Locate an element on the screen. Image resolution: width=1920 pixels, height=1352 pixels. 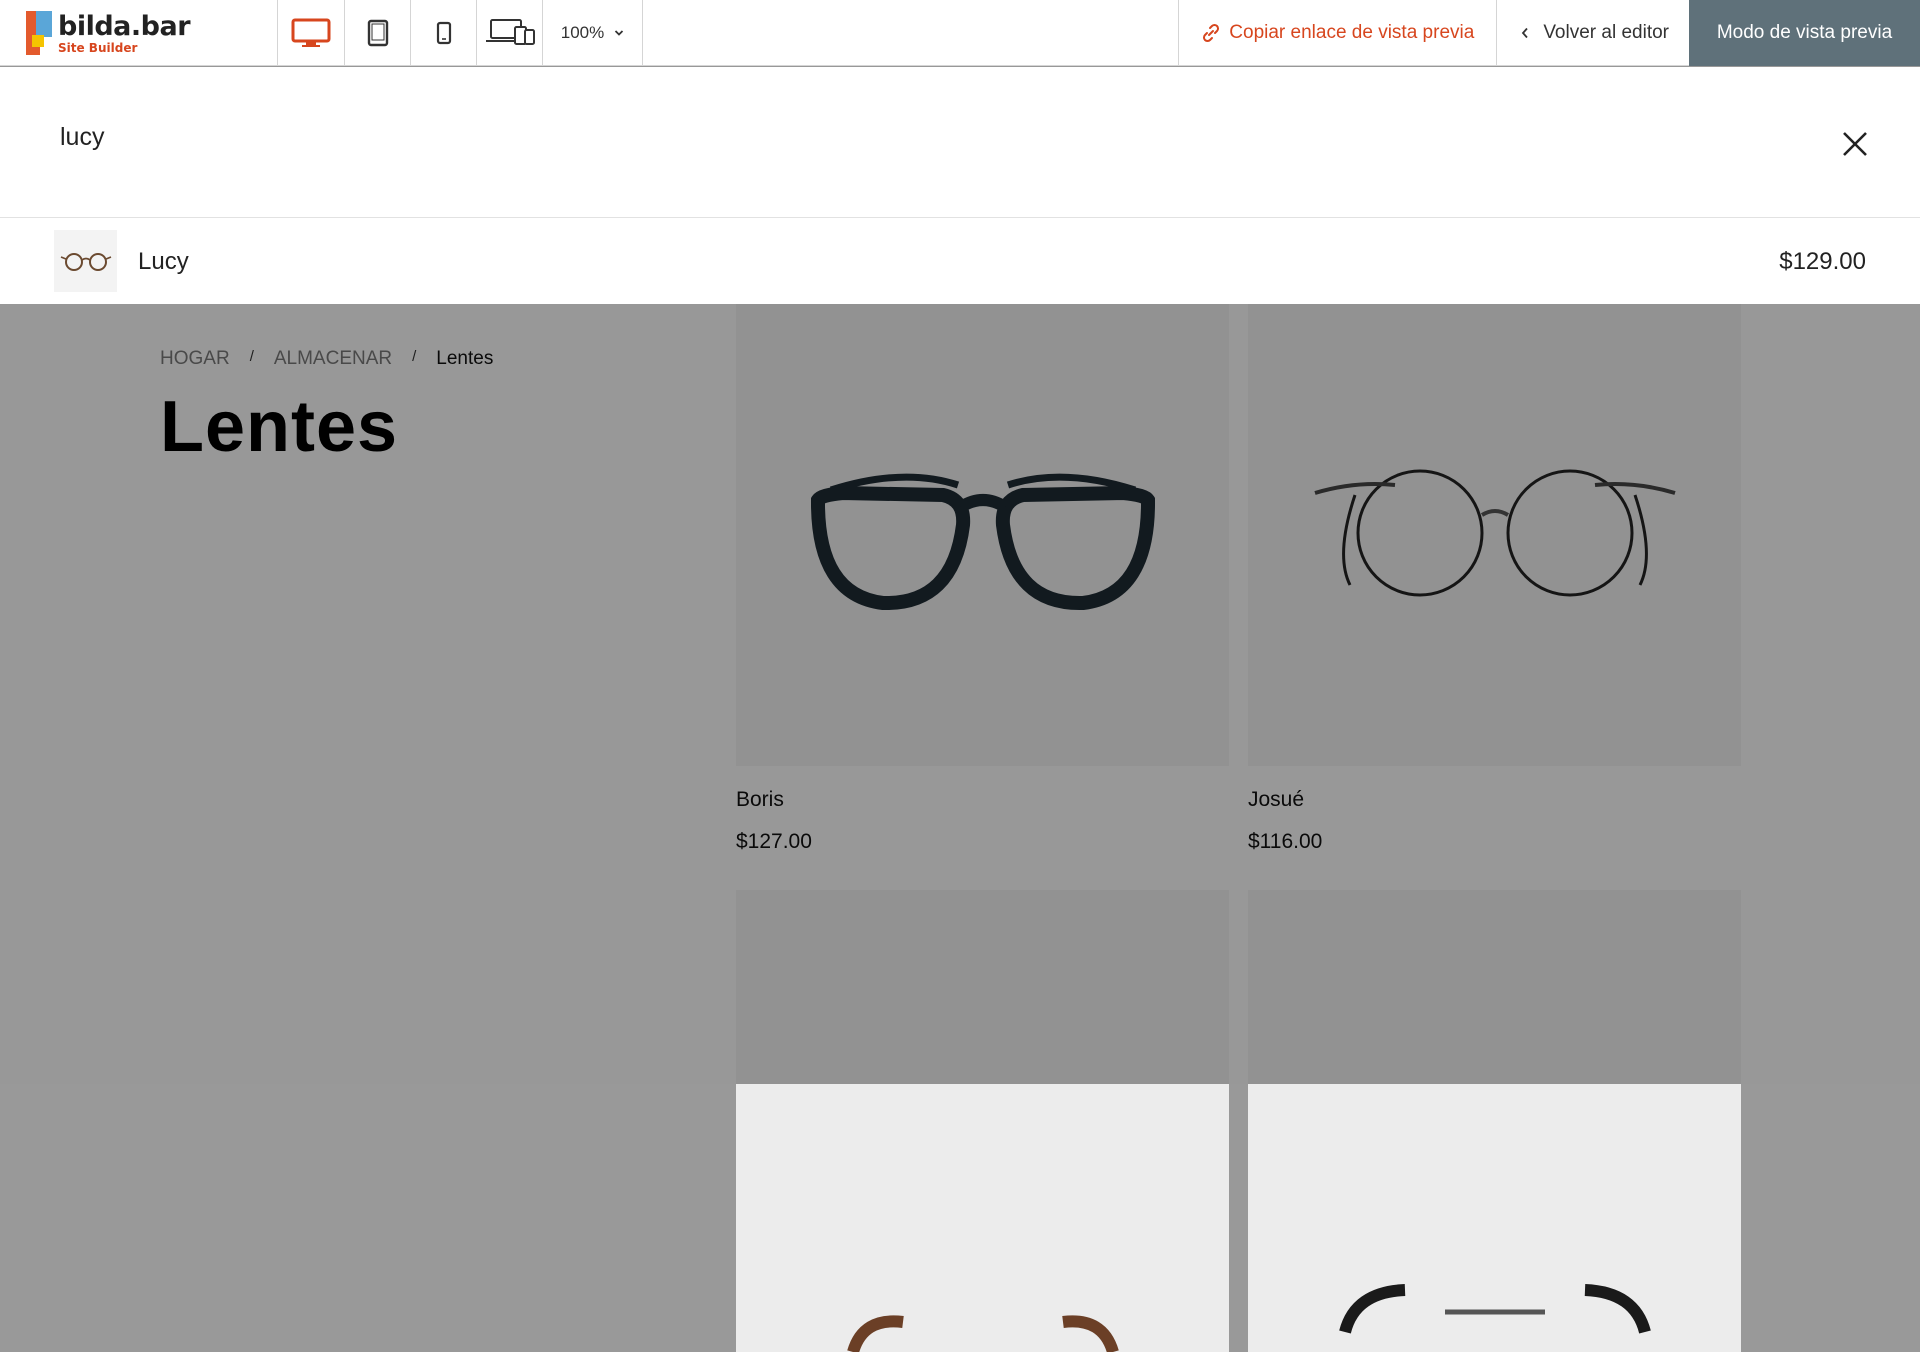
search-panel is located at coordinates (960, 142).